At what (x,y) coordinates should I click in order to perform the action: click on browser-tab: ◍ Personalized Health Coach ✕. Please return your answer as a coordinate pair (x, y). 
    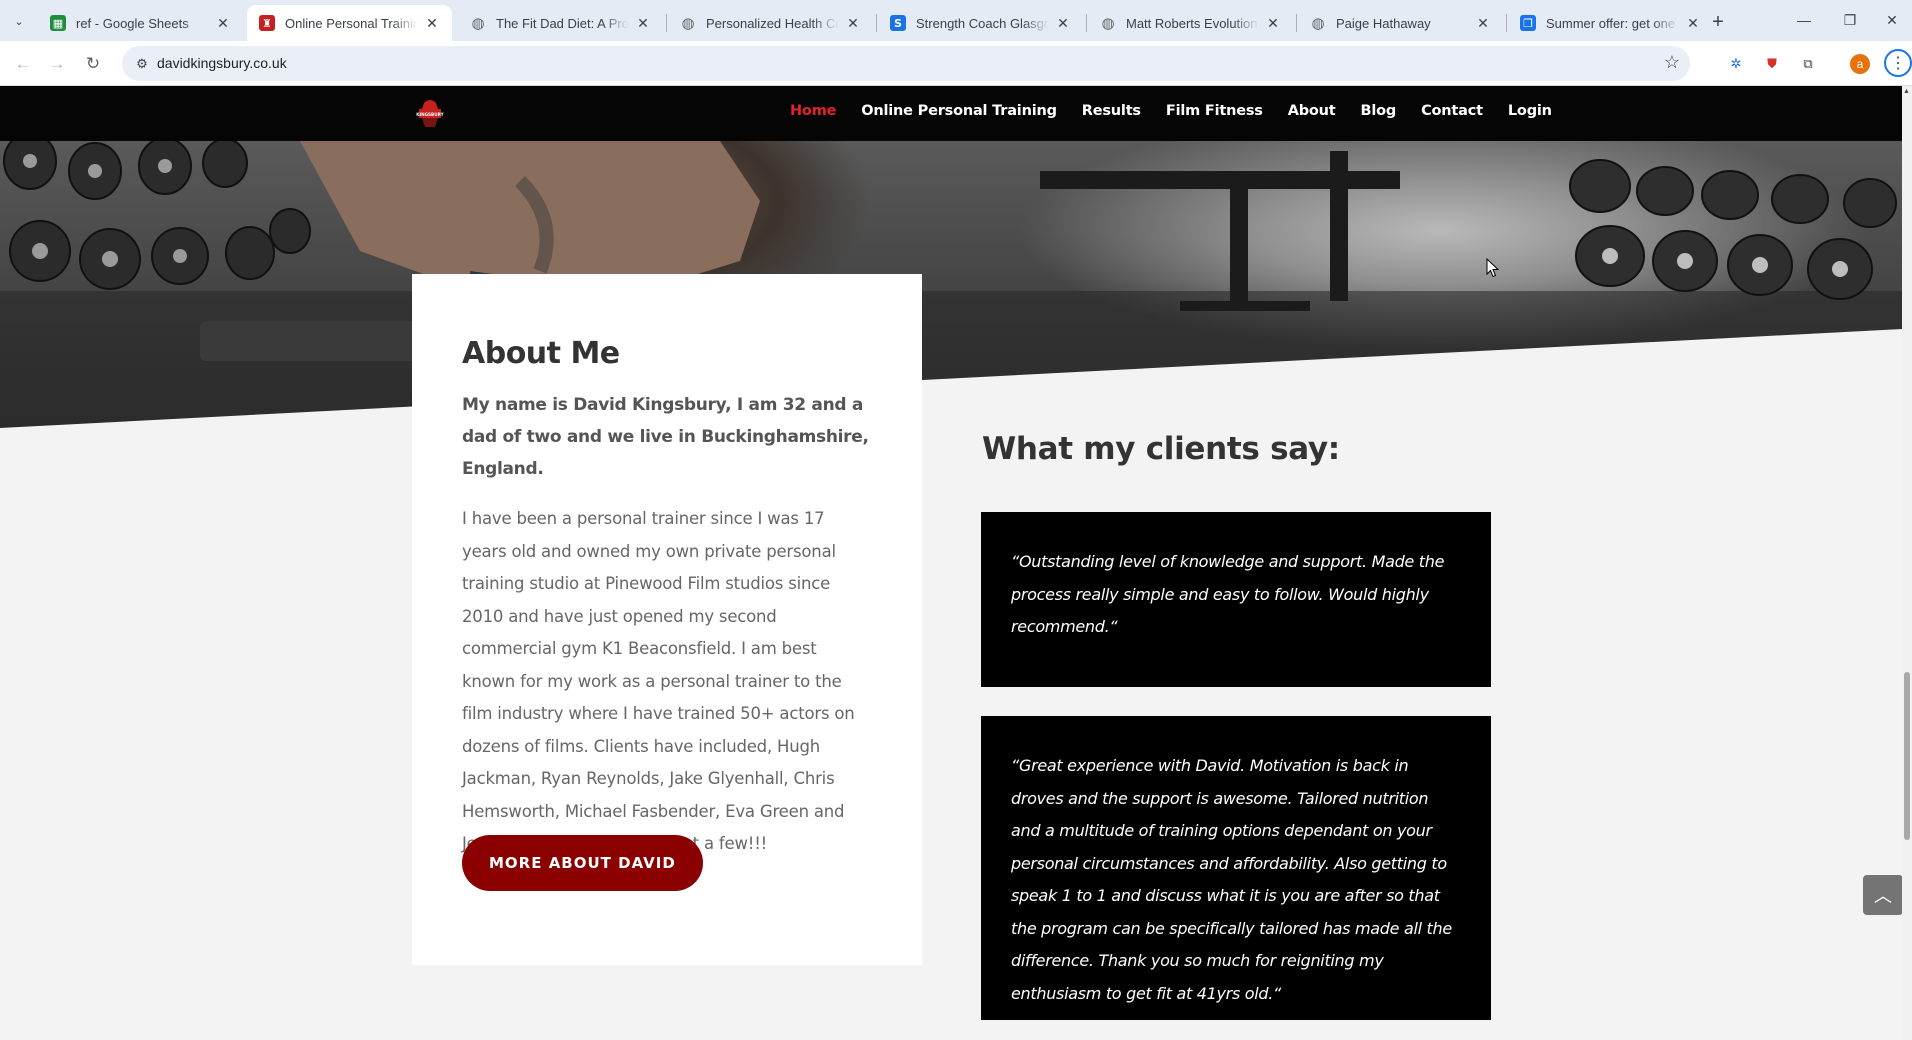
    Looking at the image, I should click on (770, 23).